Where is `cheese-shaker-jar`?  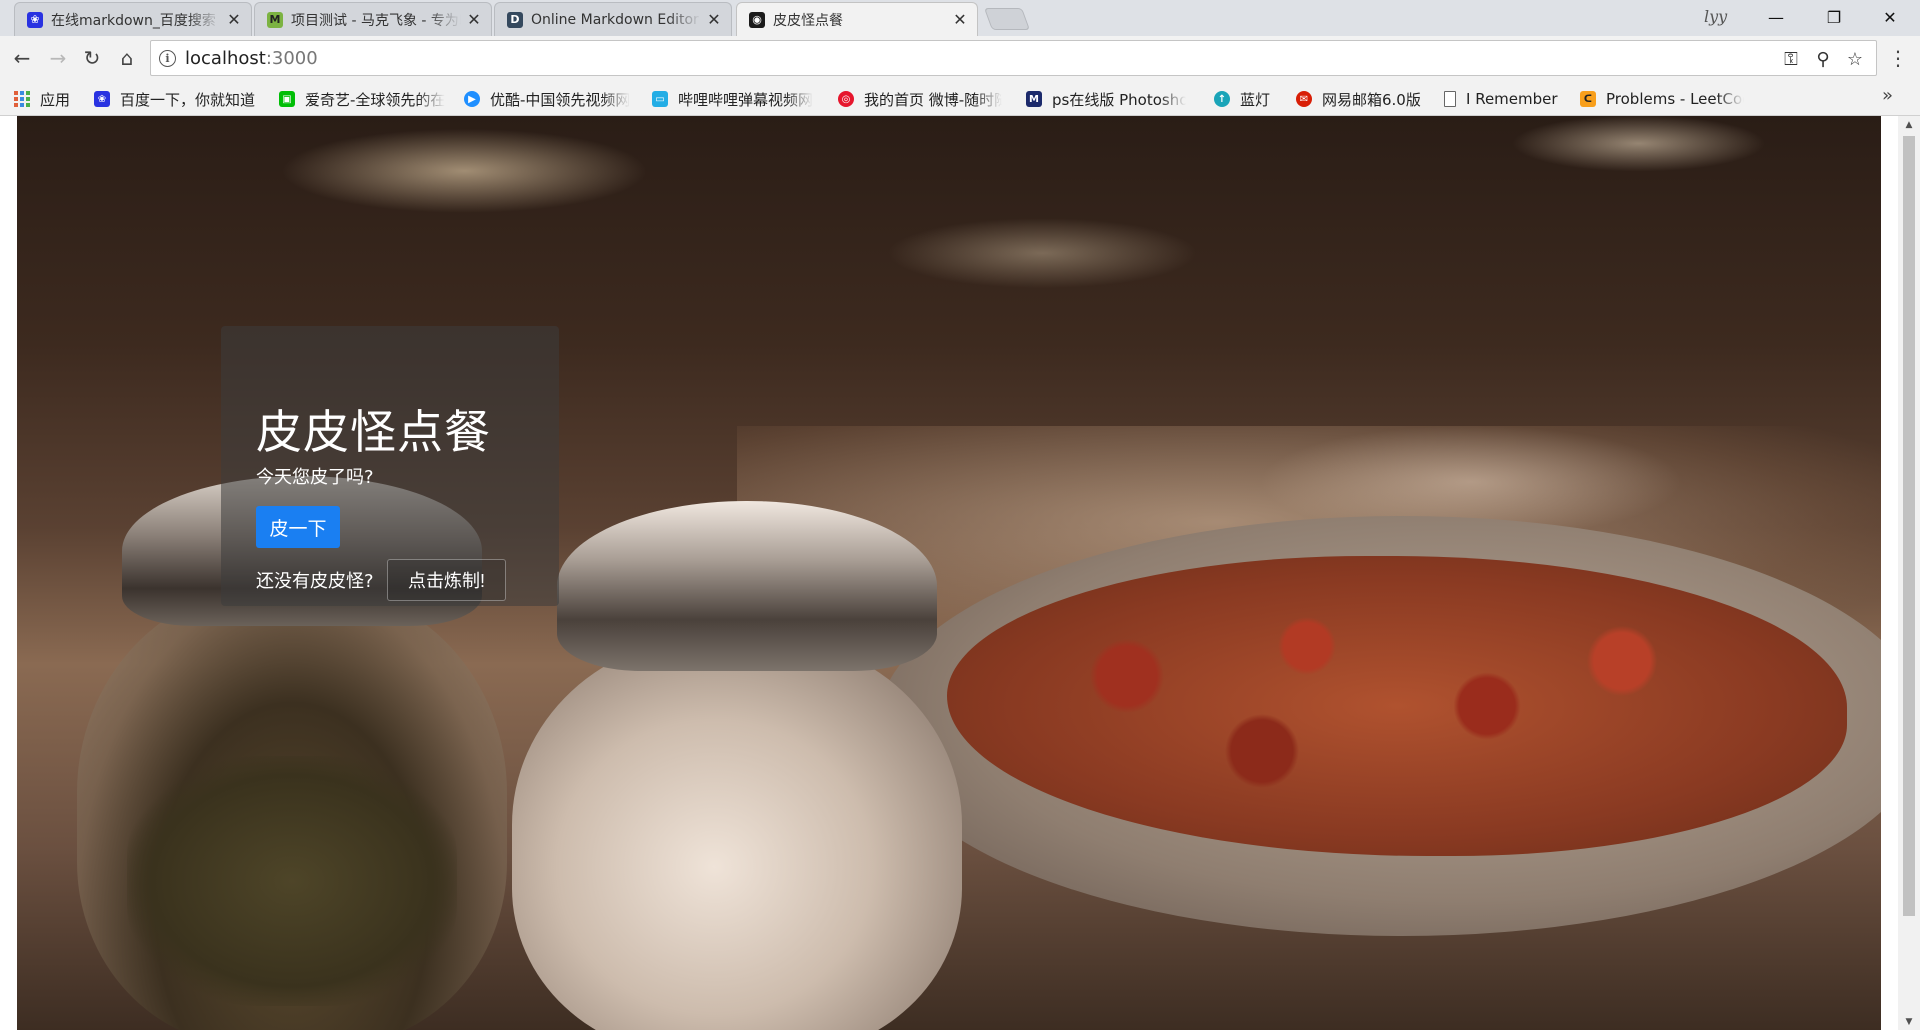 cheese-shaker-jar is located at coordinates (737, 833).